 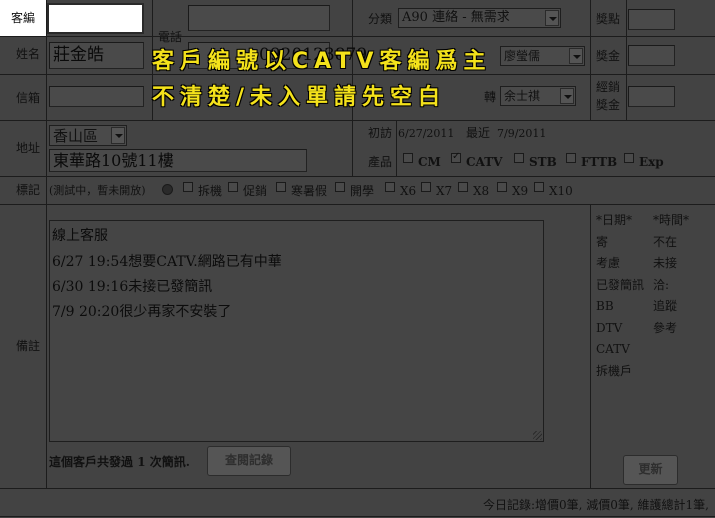 I want to click on keyword-item: 未接, so click(x=665, y=263).